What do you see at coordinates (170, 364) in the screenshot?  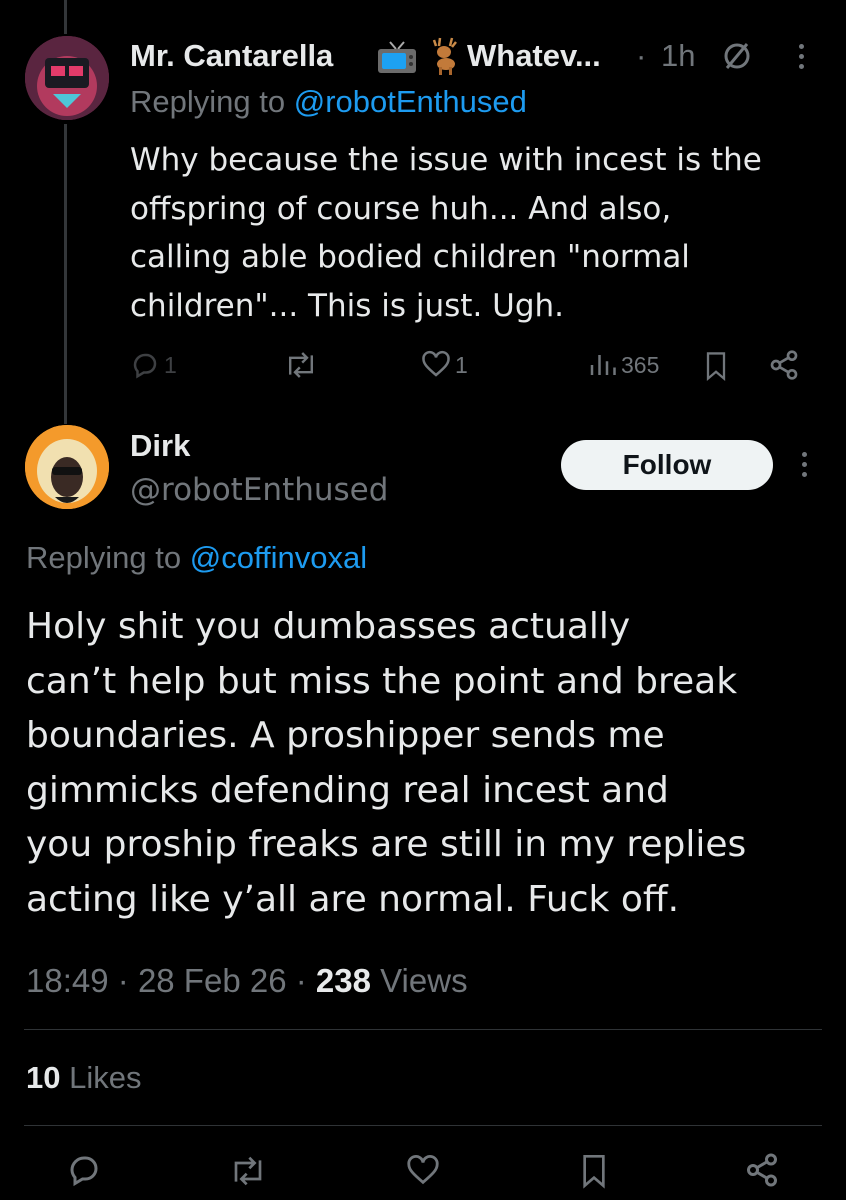 I see `reply-comment-count: 1` at bounding box center [170, 364].